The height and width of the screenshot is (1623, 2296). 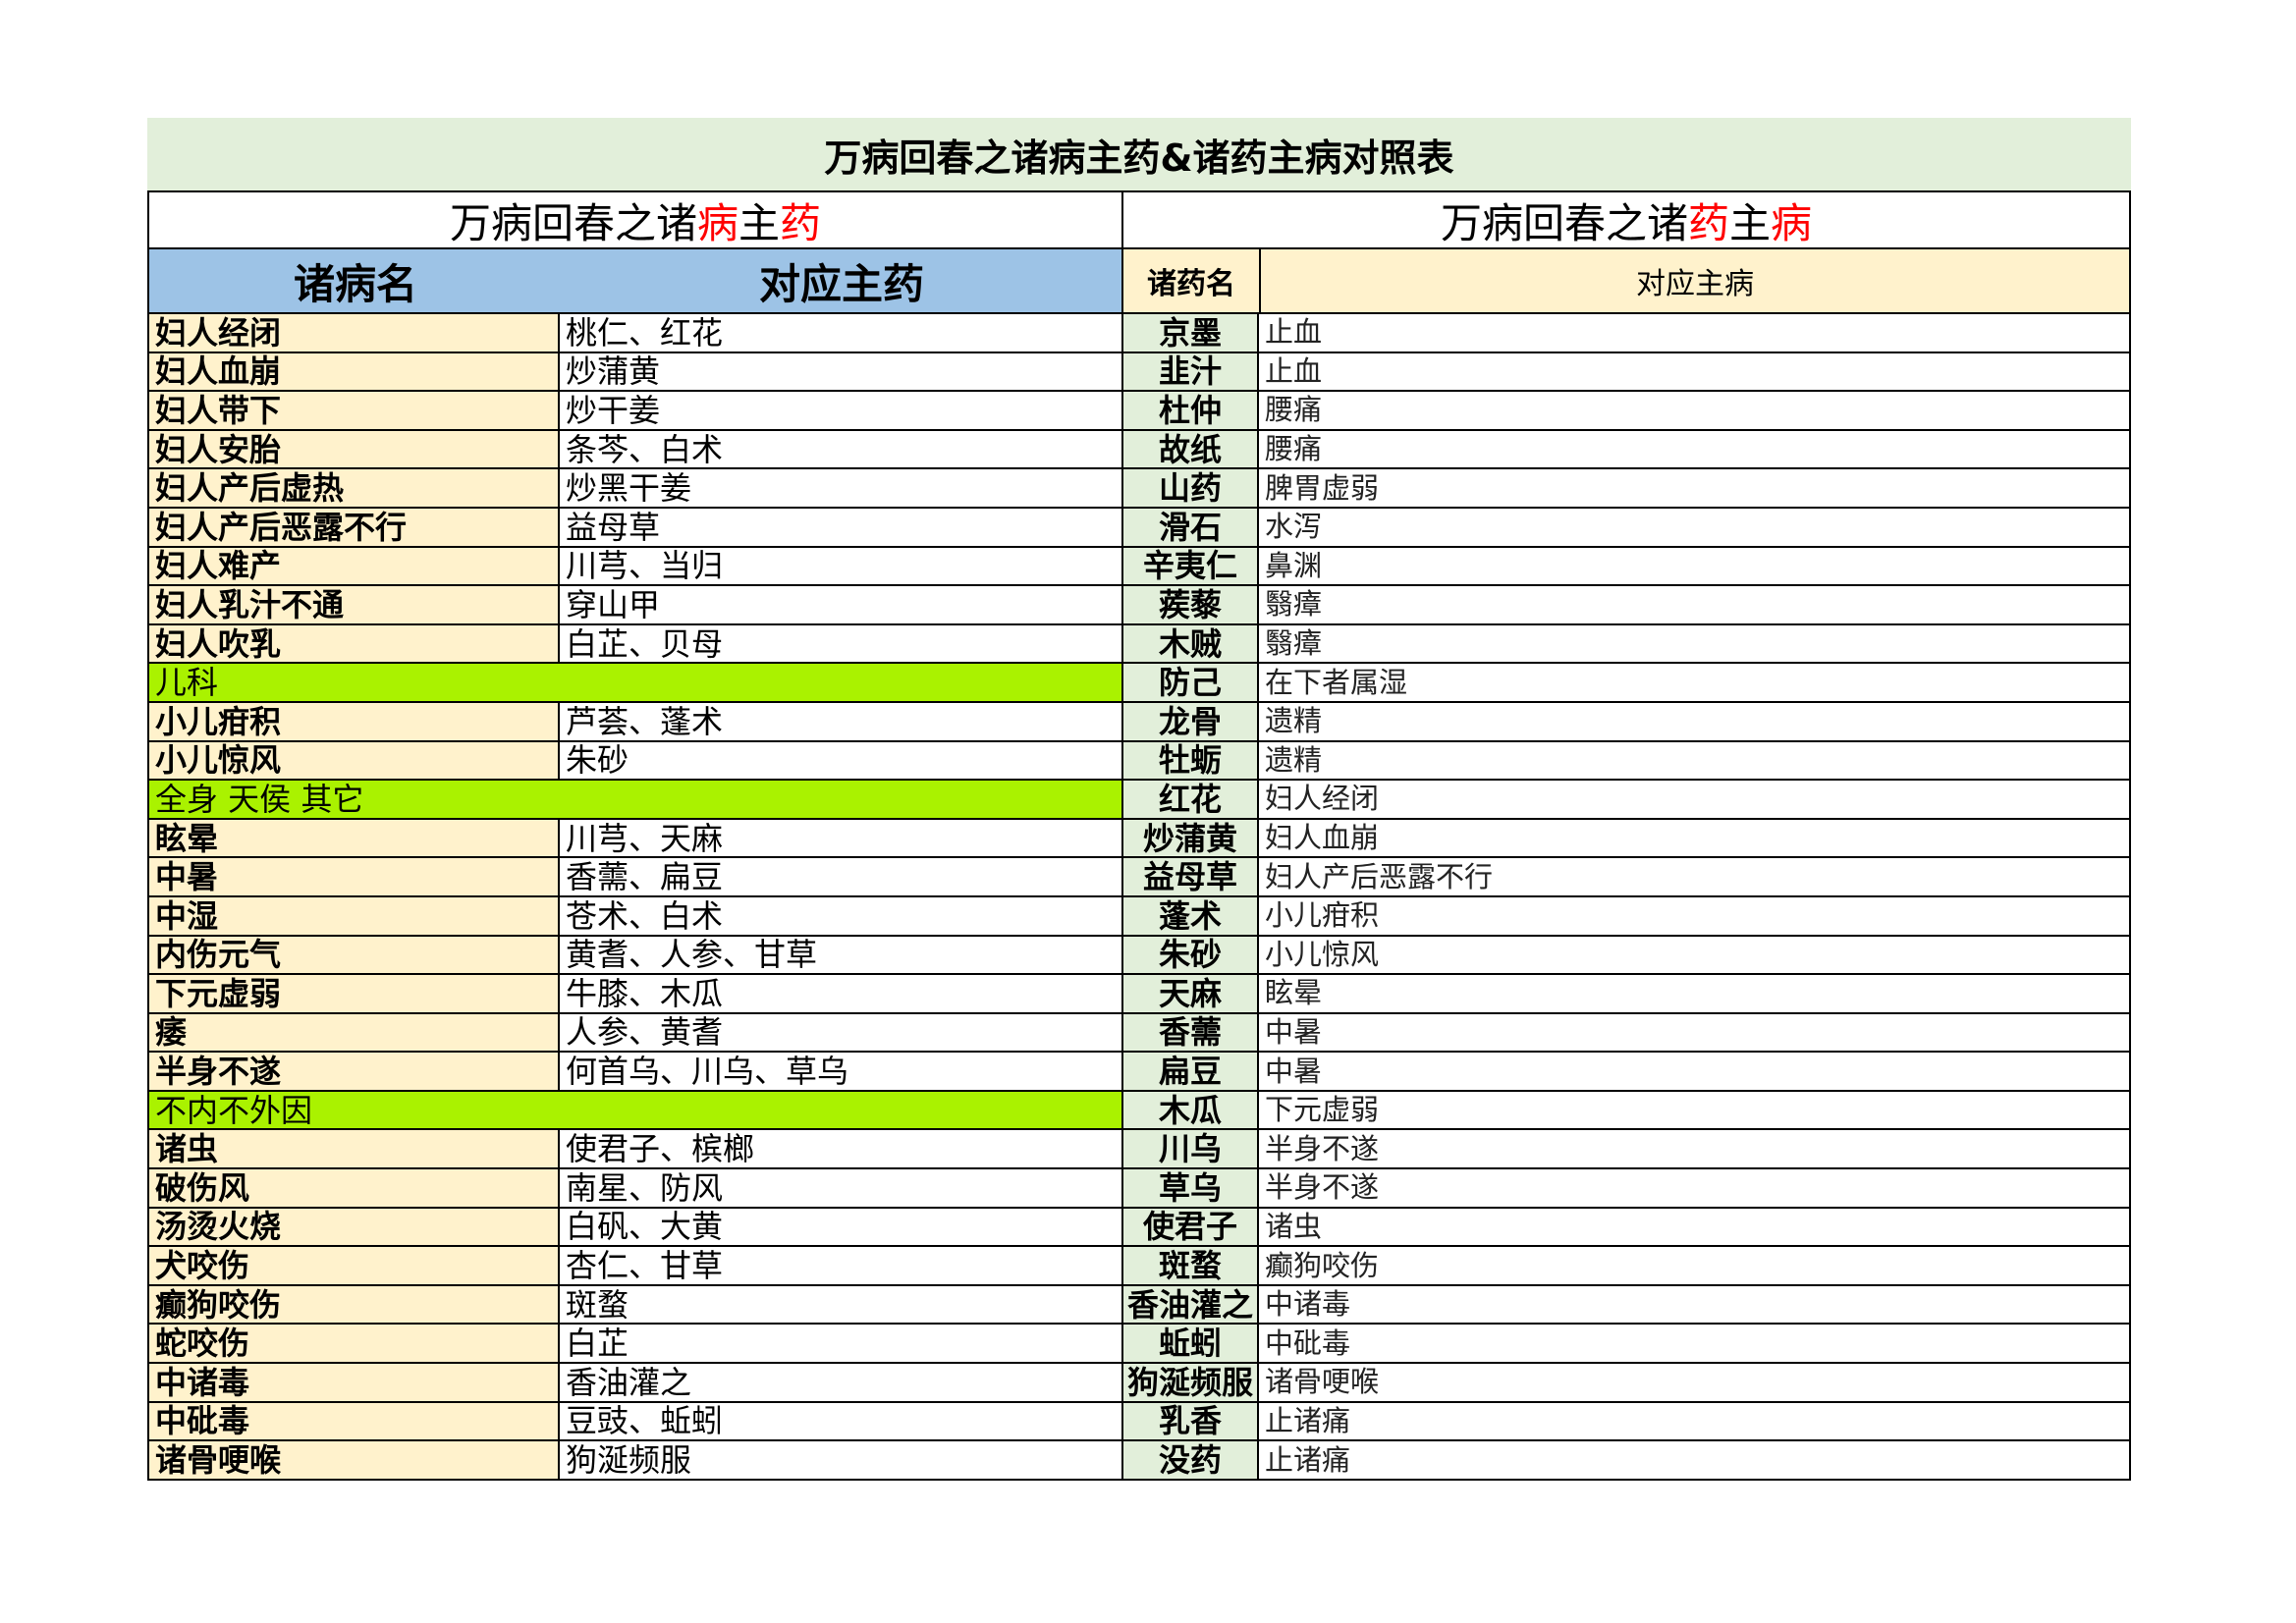 I want to click on medicine-name-cell: 故纸, so click(x=1191, y=450).